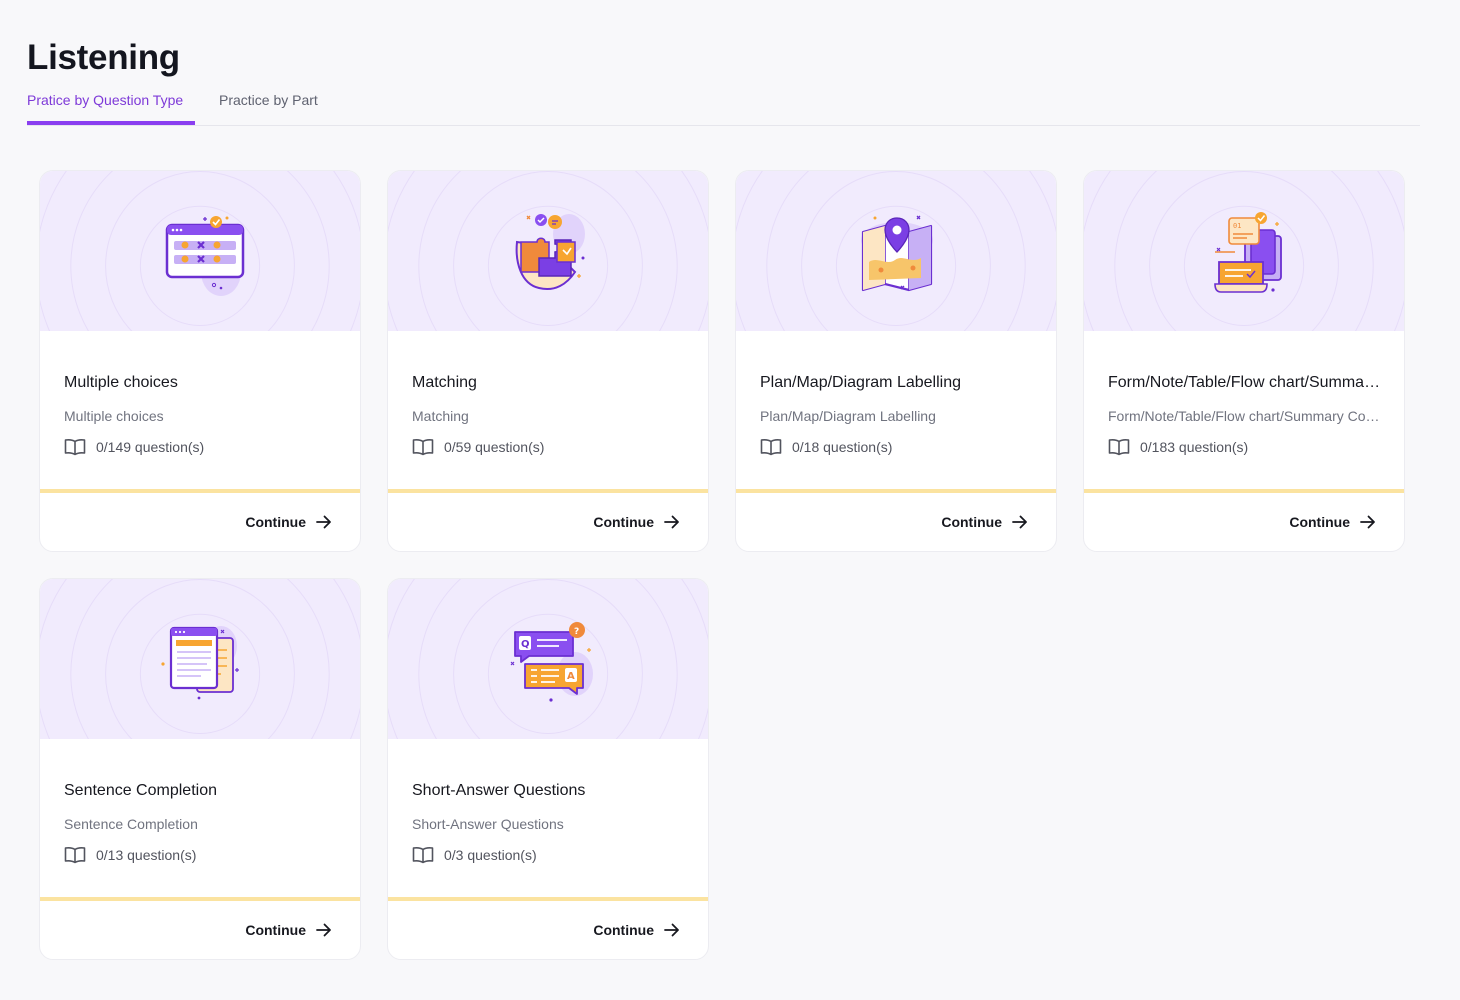 The width and height of the screenshot is (1460, 1000). Describe the element at coordinates (860, 382) in the screenshot. I see `card-title: Plan/Map/Diagram Labelling` at that location.